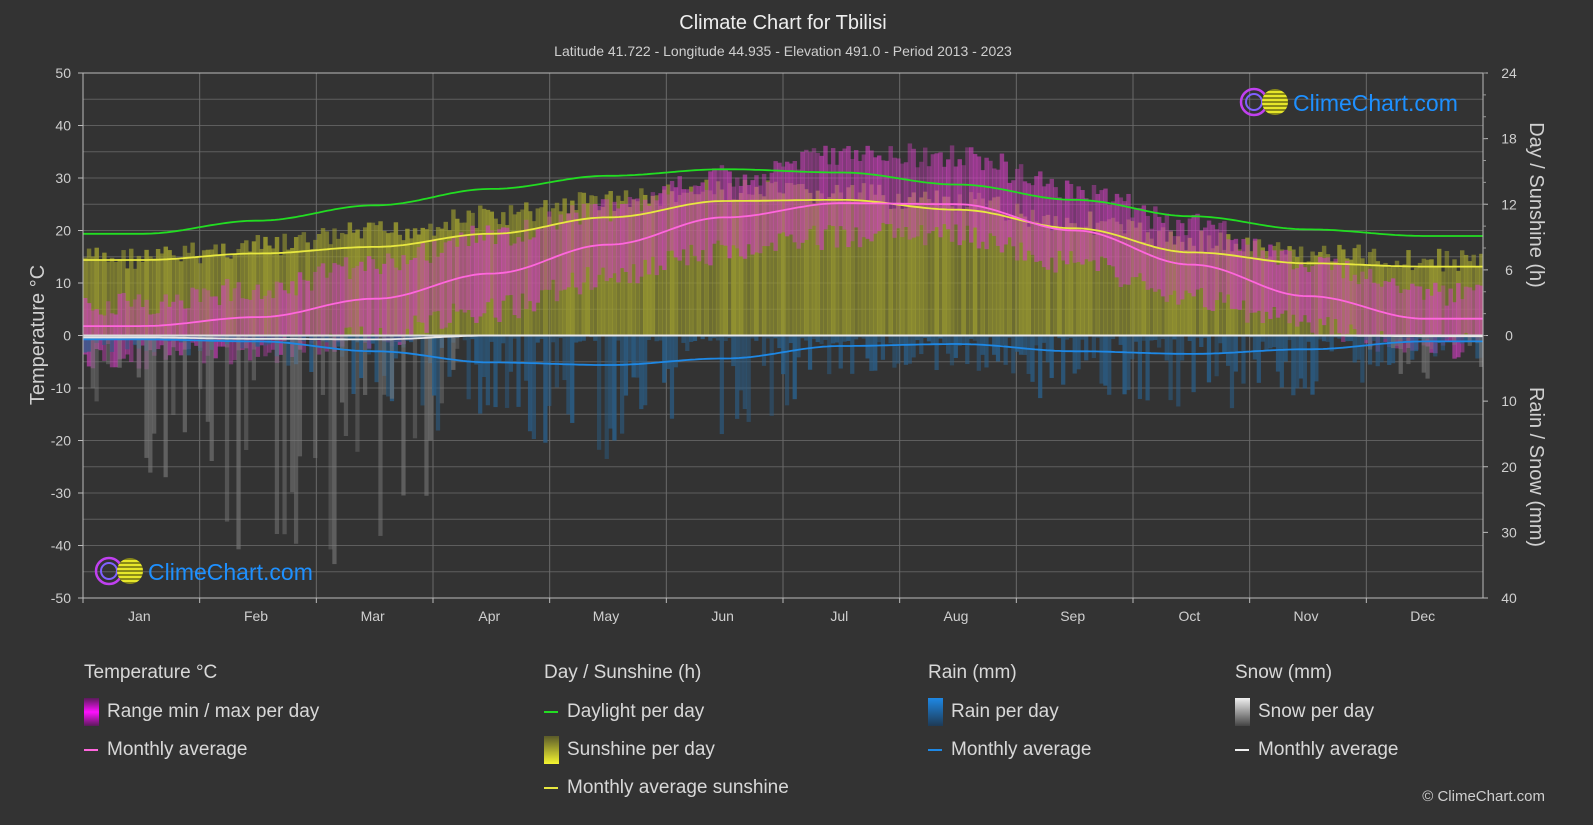 The image size is (1593, 825). Describe the element at coordinates (1306, 616) in the screenshot. I see `month-label: Nov` at that location.